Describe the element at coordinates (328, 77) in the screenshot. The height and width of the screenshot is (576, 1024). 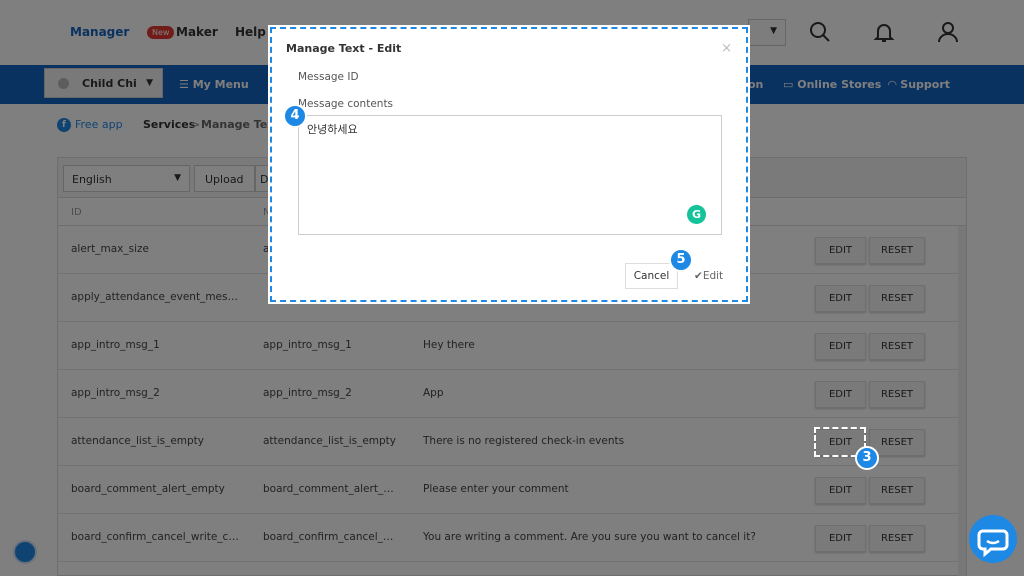
I see `message-id-label: Message ID` at that location.